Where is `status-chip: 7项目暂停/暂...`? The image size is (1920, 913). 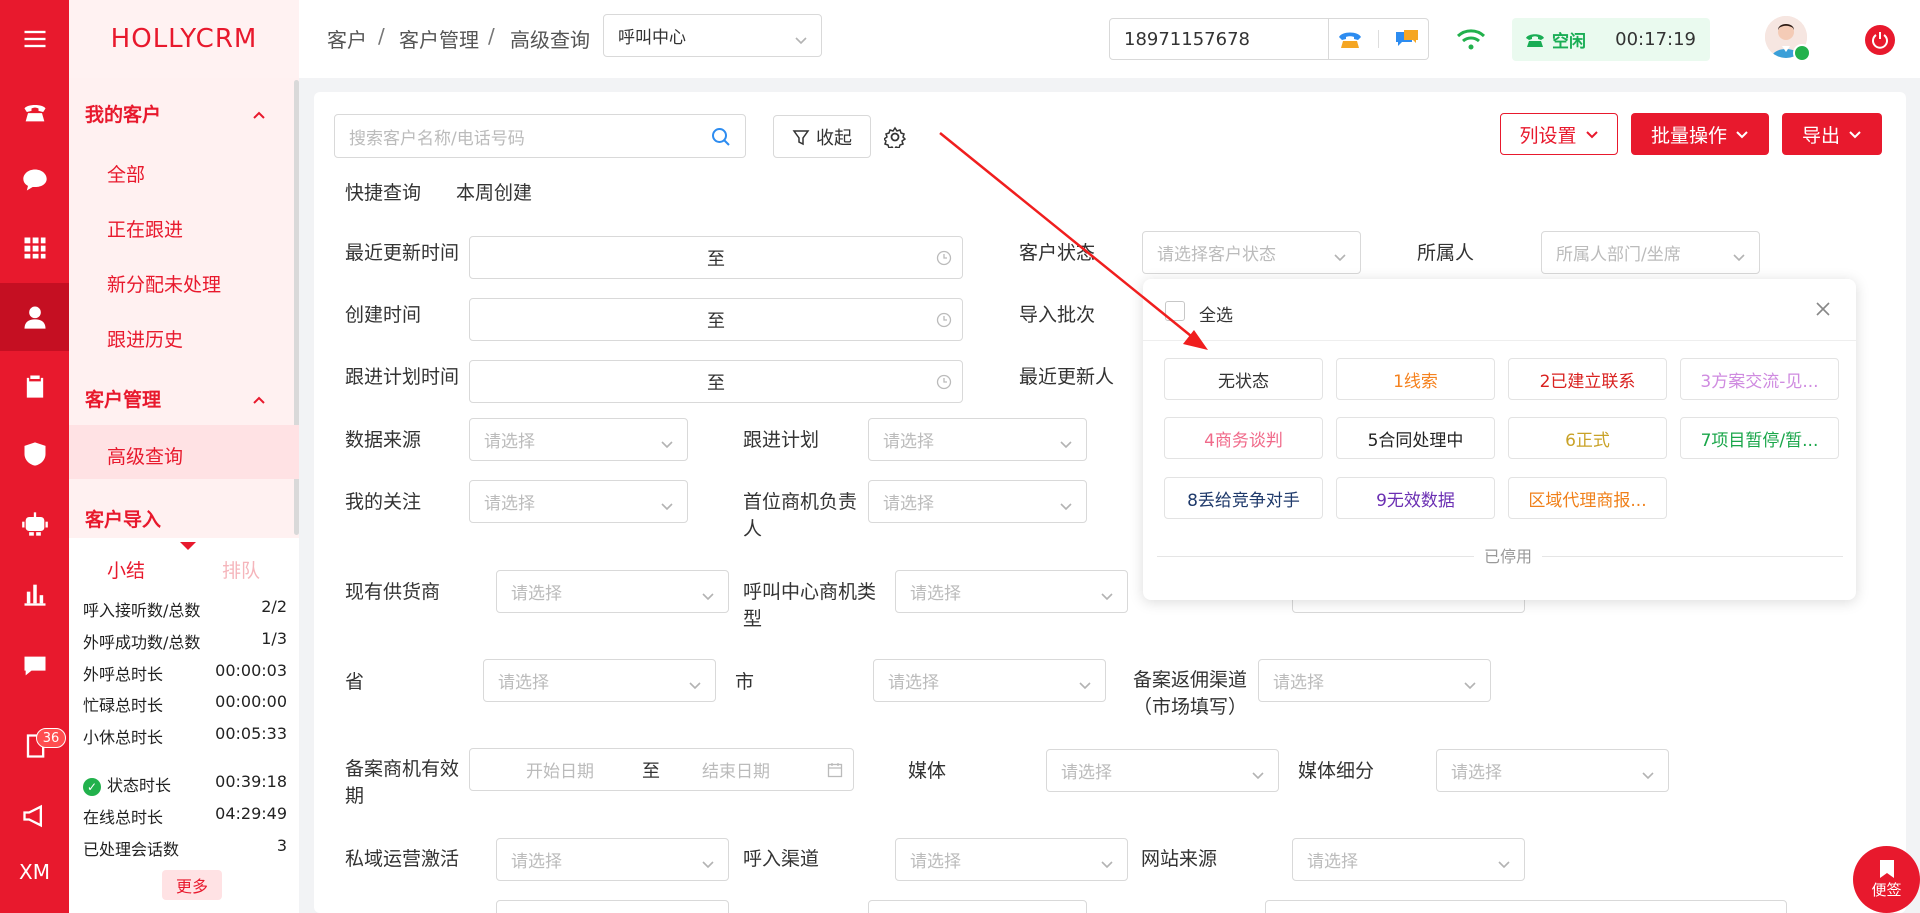 status-chip: 7项目暂停/暂... is located at coordinates (1759, 438).